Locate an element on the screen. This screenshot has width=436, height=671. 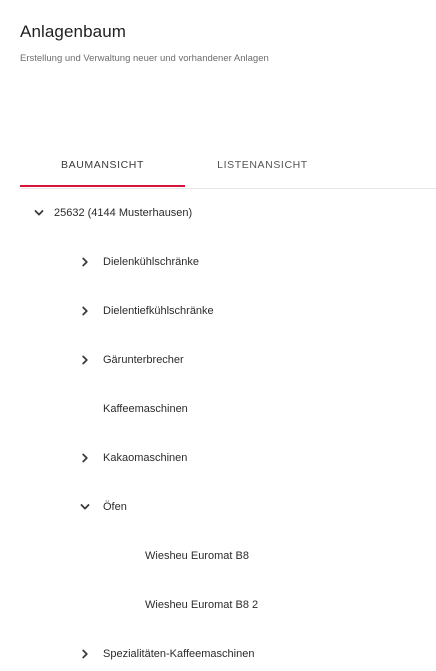
tree-node-dielentiefkuehlschraenke: Dielentiefkühlschränke is located at coordinates (218, 311).